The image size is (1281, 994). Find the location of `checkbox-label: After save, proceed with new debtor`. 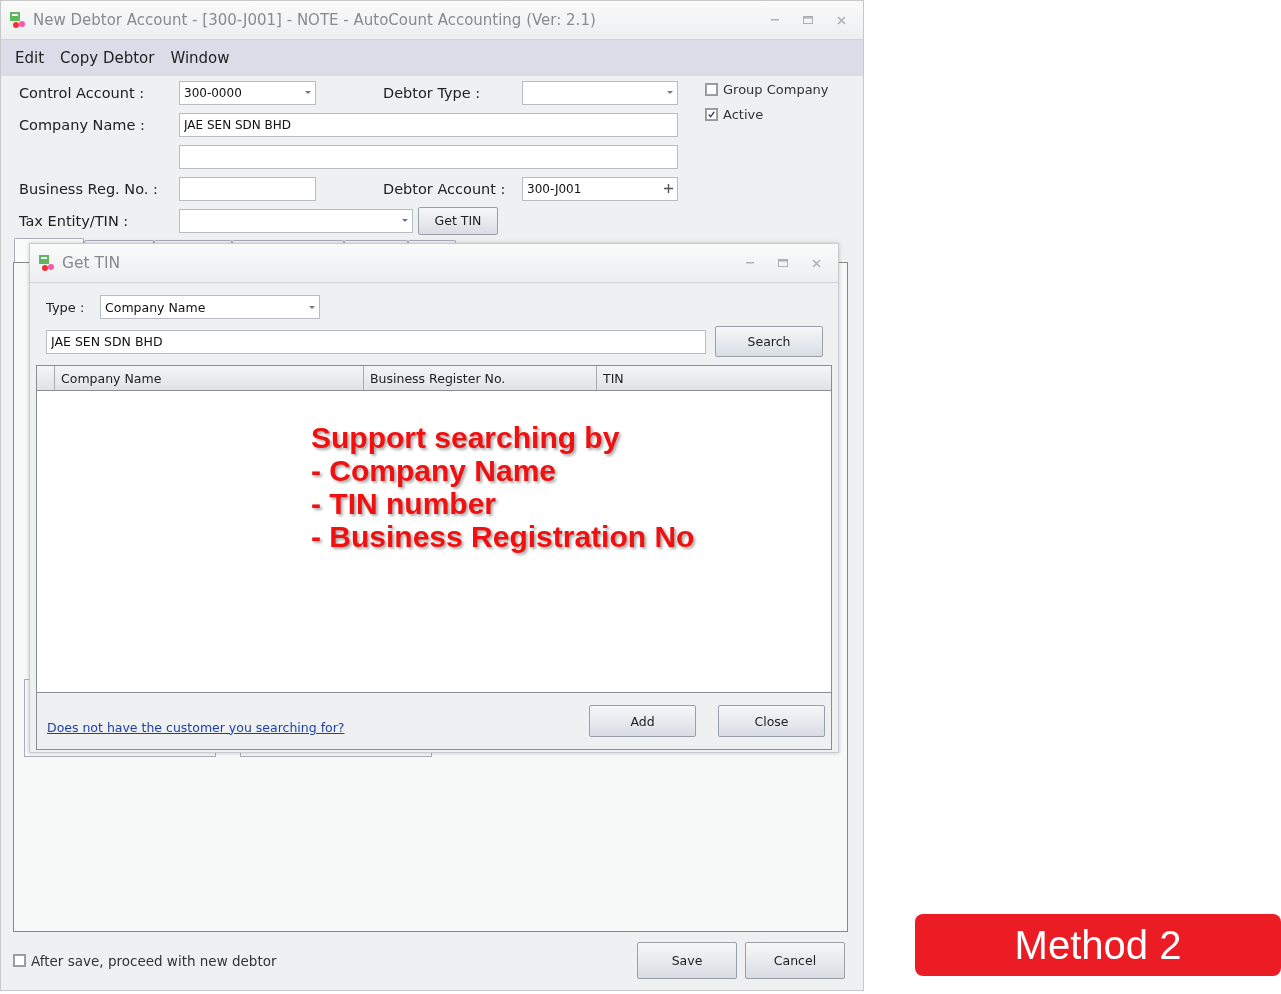

checkbox-label: After save, proceed with new debtor is located at coordinates (154, 960).